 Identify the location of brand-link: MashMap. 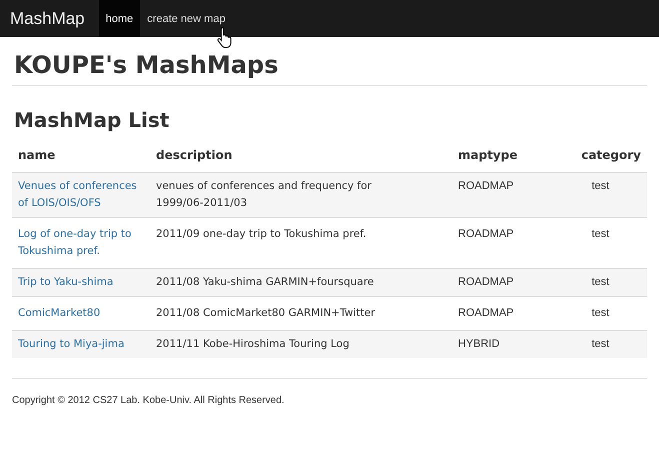
(47, 18).